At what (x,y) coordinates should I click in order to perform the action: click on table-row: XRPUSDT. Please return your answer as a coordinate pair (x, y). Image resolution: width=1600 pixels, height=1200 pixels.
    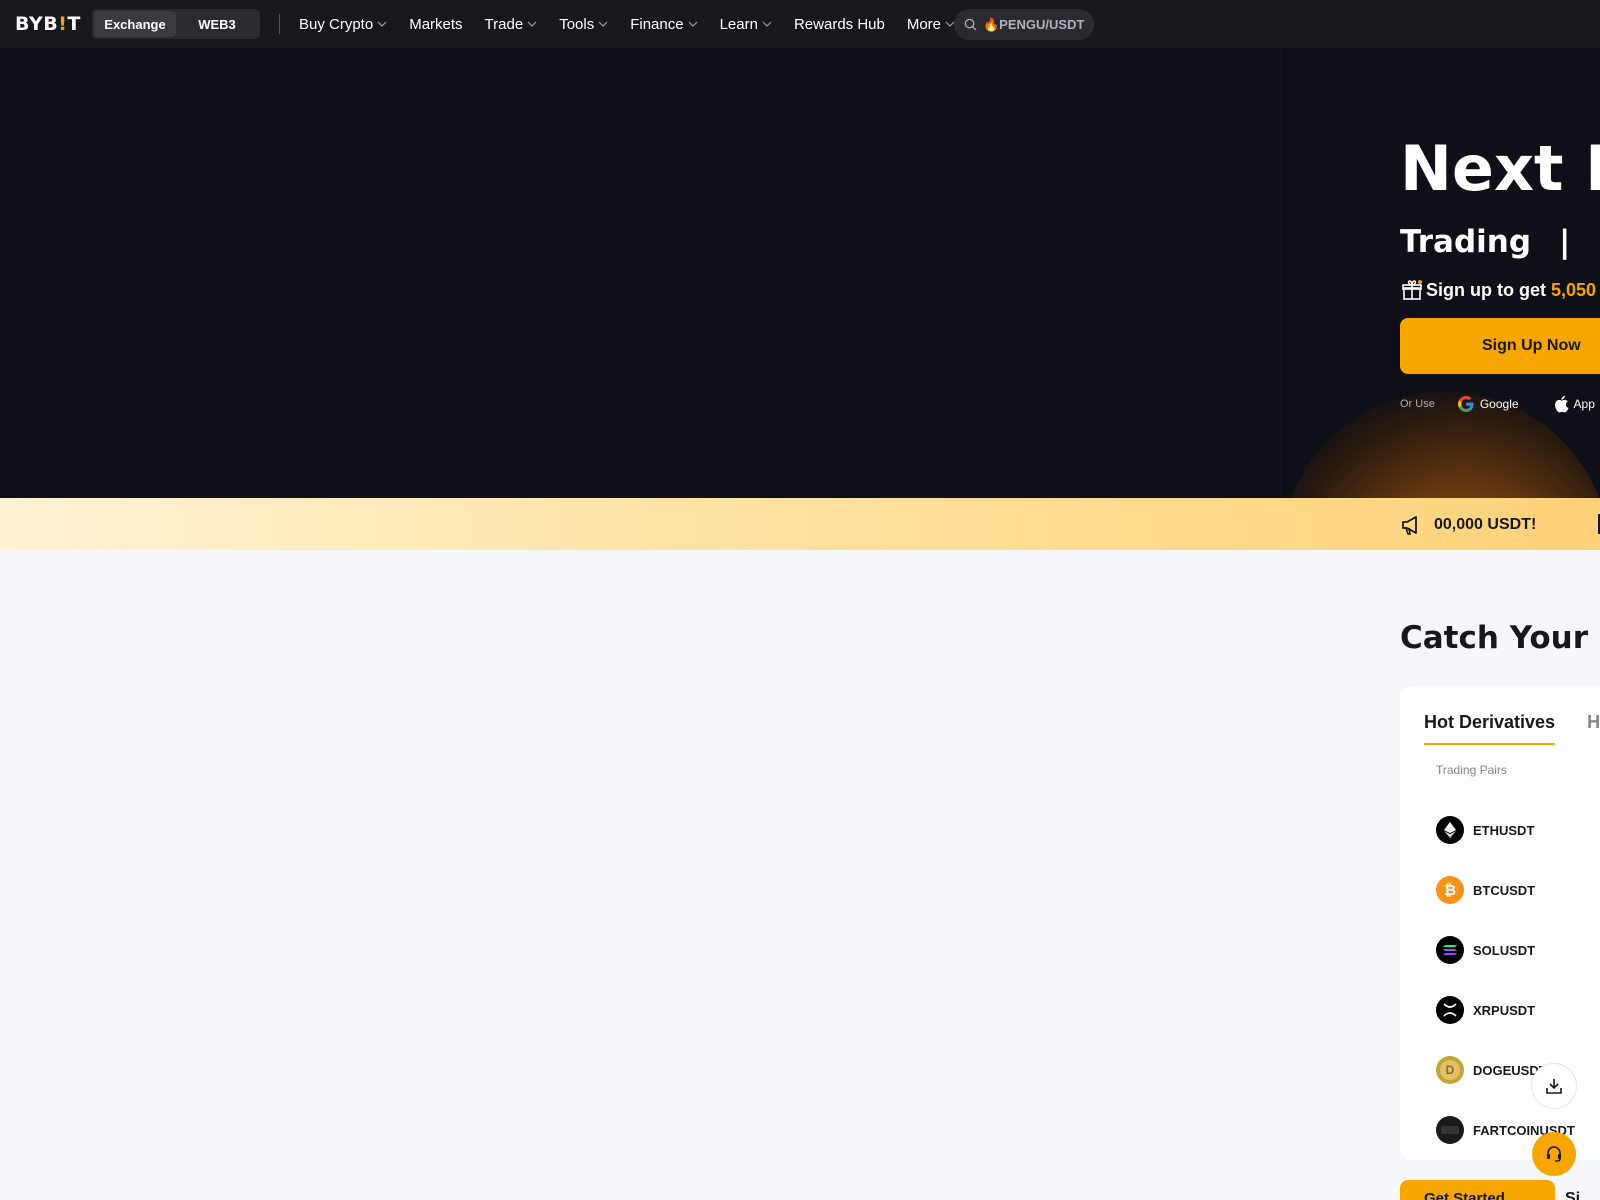
    Looking at the image, I should click on (1518, 1010).